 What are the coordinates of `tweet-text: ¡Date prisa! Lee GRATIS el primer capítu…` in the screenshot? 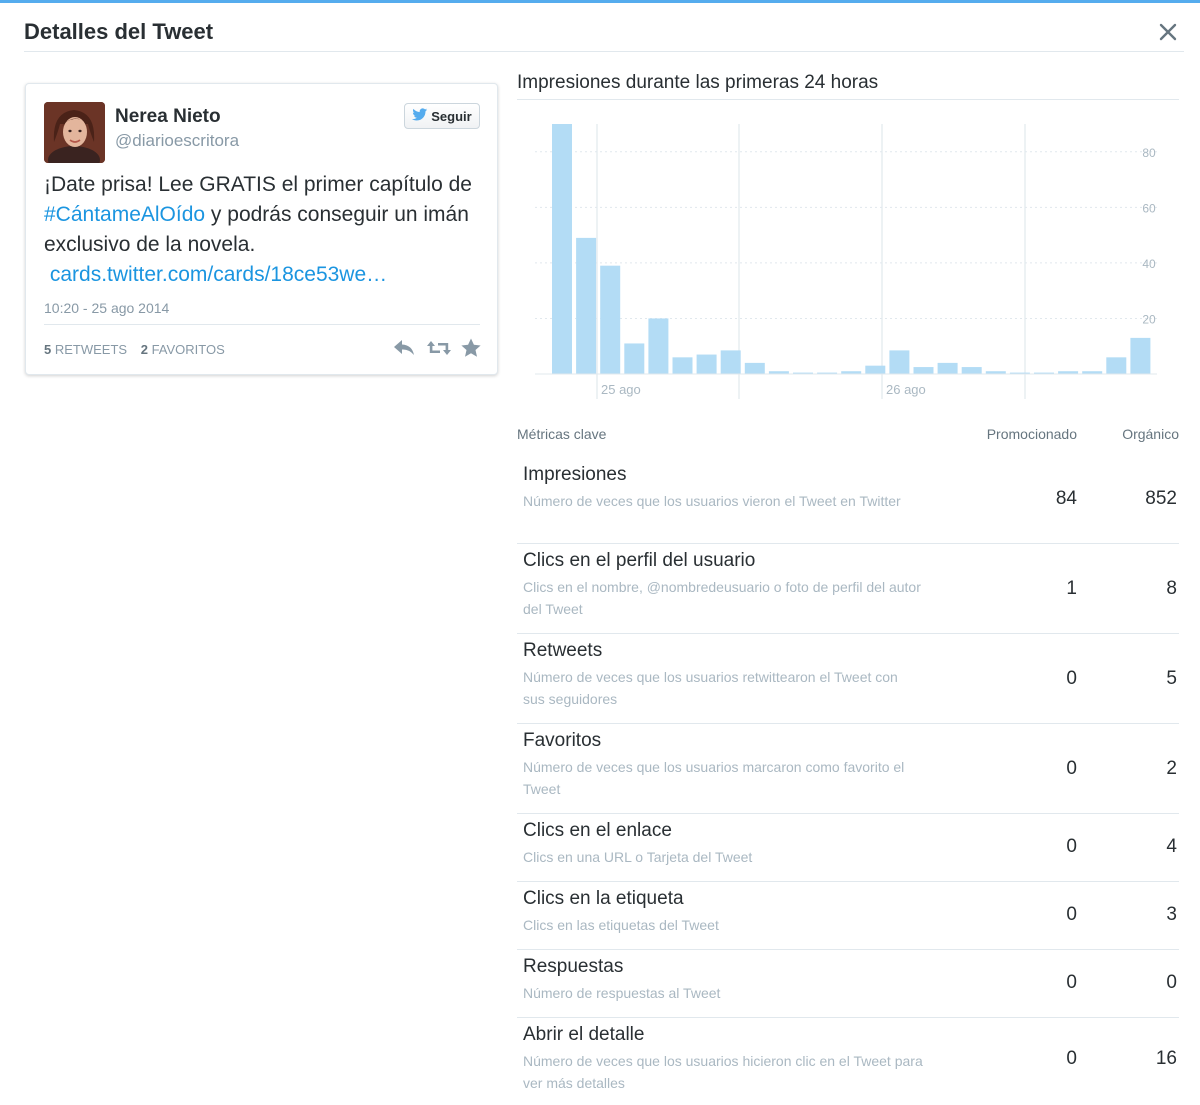 It's located at (264, 230).